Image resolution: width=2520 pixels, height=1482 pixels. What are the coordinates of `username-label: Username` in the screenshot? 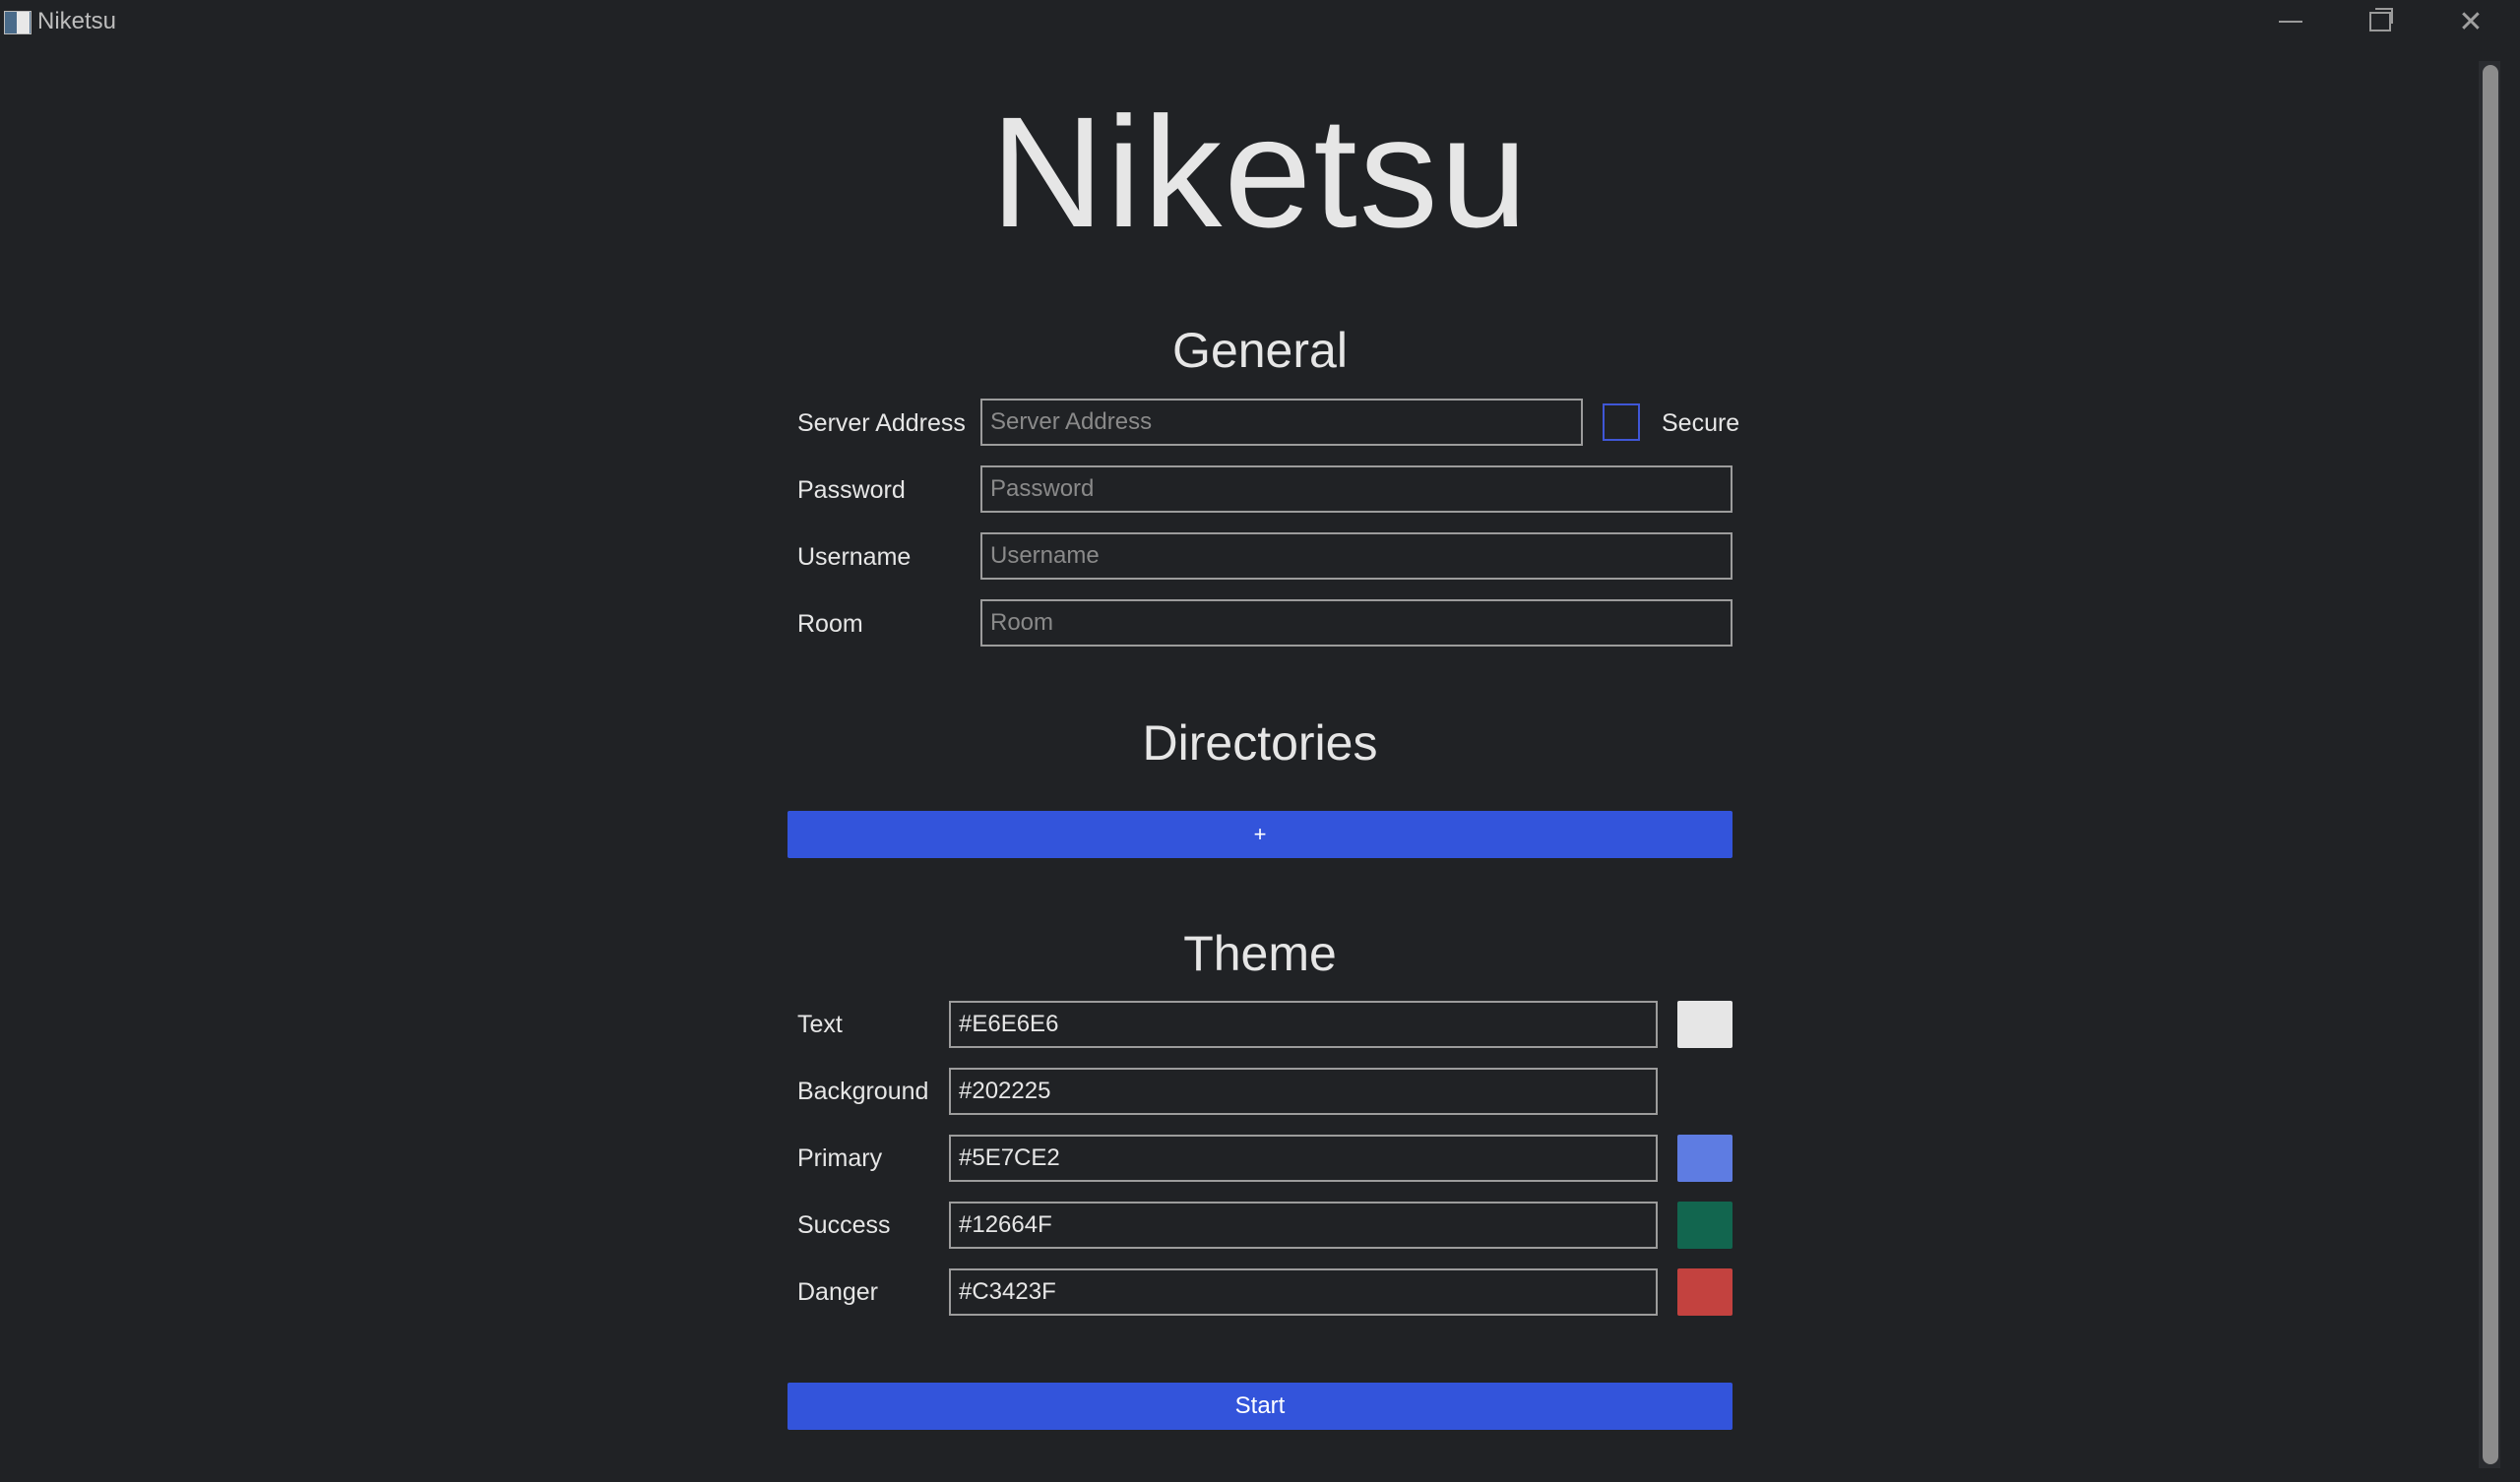 It's located at (854, 557).